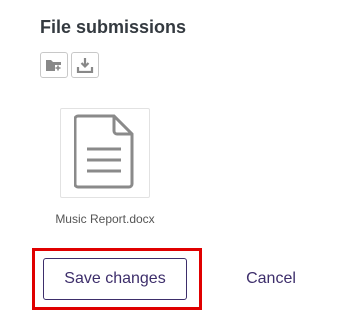  I want to click on download-button, so click(85, 65).